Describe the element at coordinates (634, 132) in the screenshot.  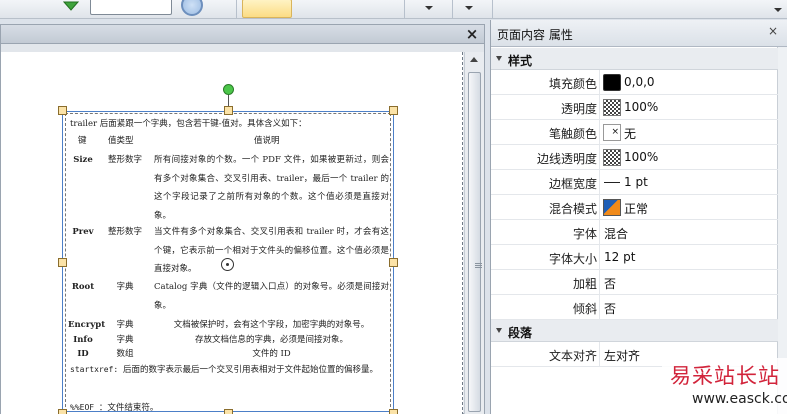
I see `prop-stroke-color: 笔触颜色 × 无` at that location.